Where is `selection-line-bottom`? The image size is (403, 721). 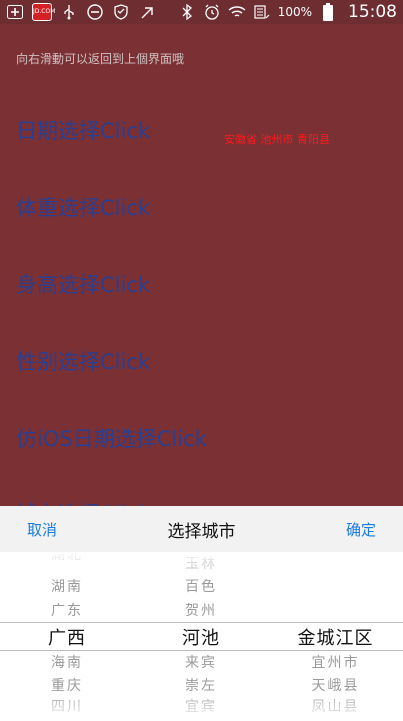 selection-line-bottom is located at coordinates (201, 650).